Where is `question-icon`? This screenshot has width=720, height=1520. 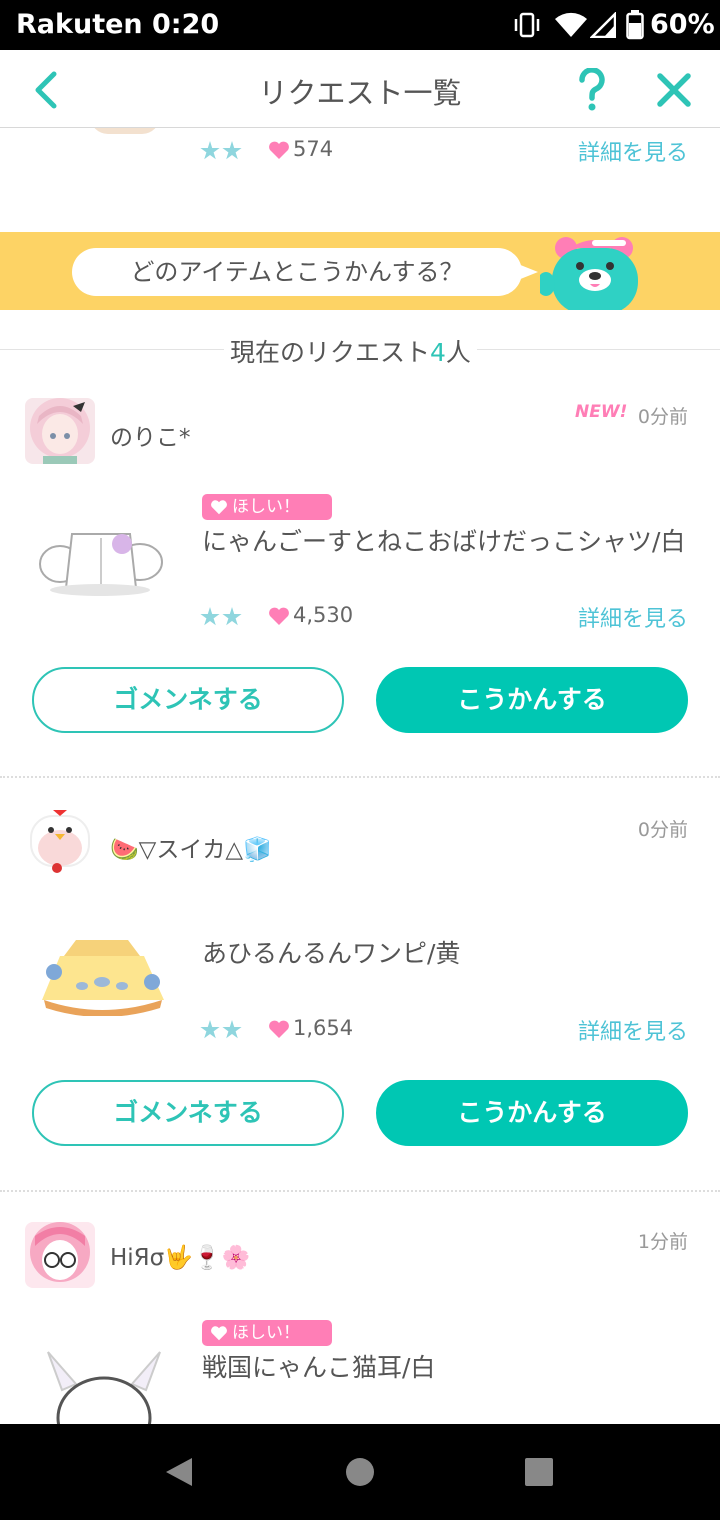 question-icon is located at coordinates (592, 90).